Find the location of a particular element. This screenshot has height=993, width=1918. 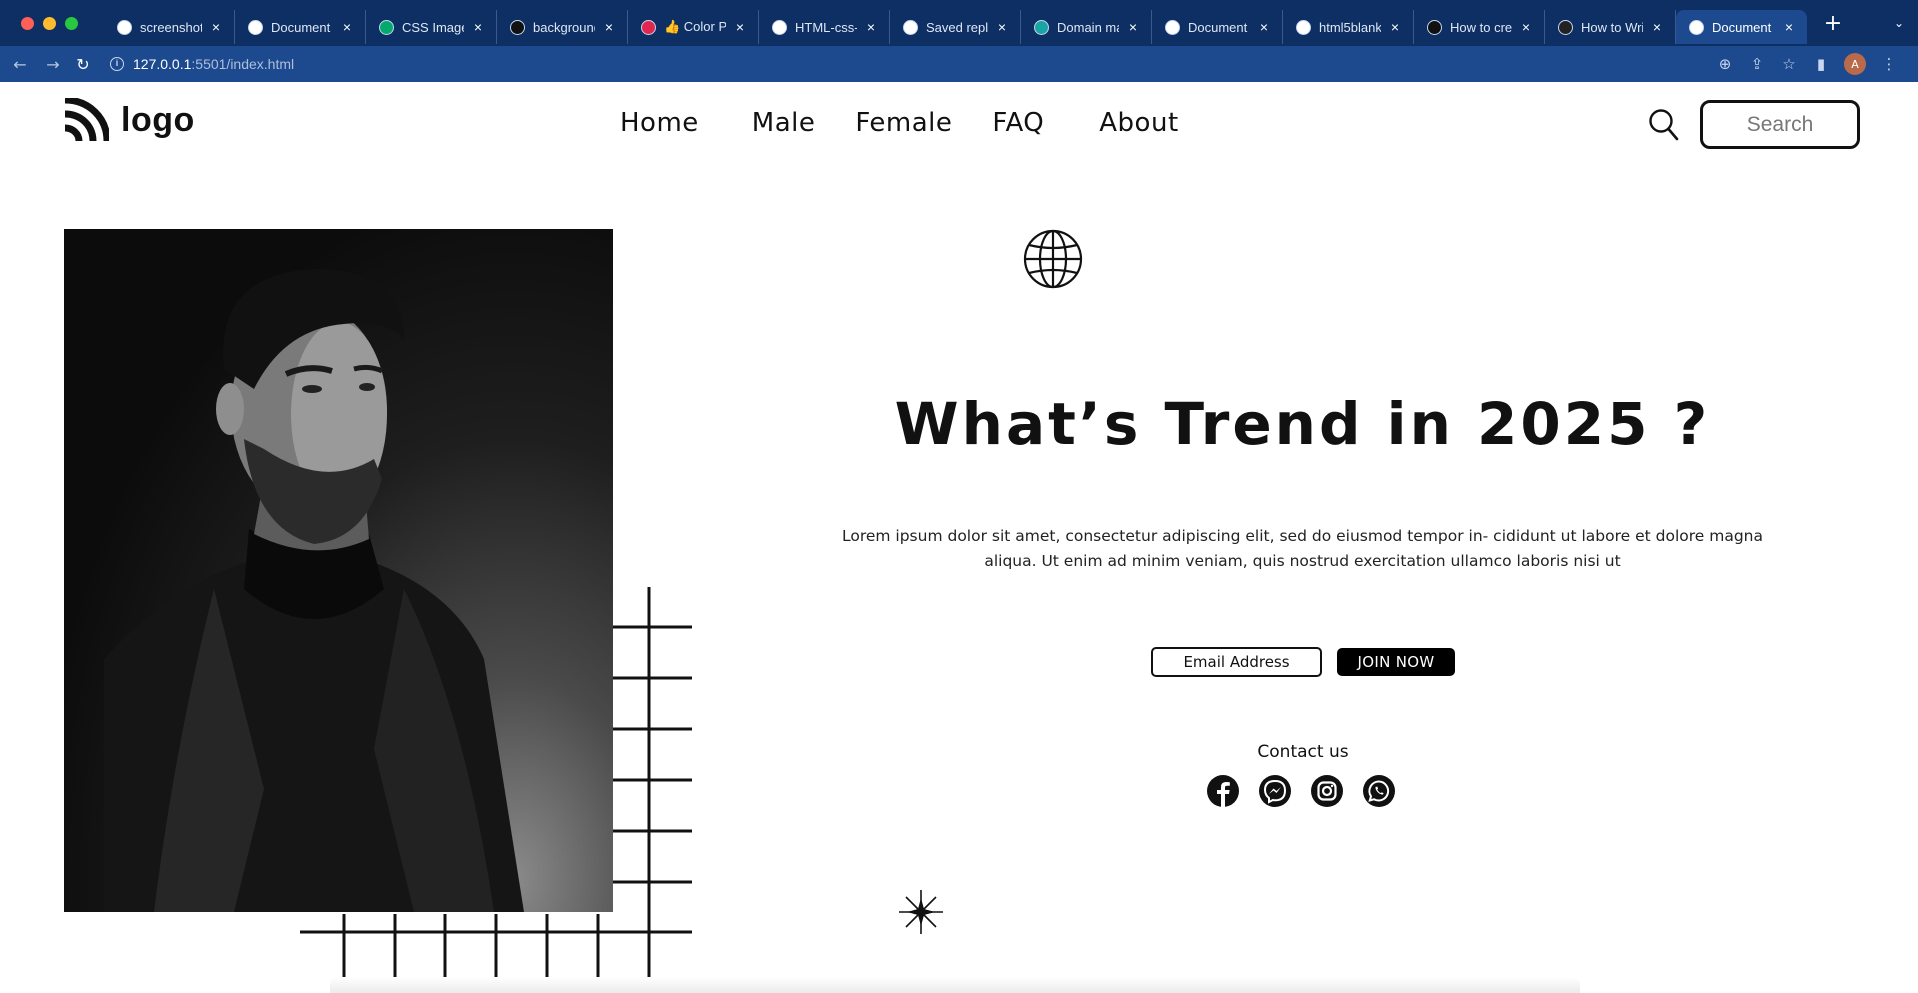

browser-tab: CSS Image × is located at coordinates (431, 27).